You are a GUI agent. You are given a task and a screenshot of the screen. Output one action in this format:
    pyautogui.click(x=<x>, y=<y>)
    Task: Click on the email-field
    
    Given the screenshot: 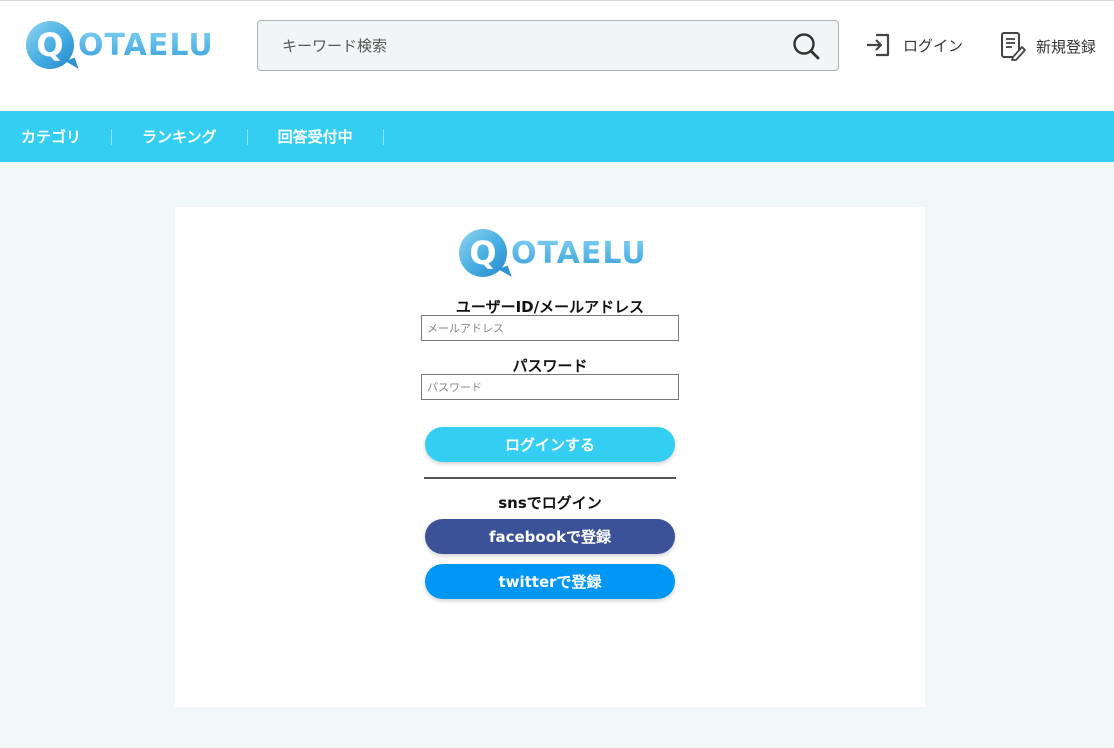 What is the action you would take?
    pyautogui.click(x=550, y=328)
    